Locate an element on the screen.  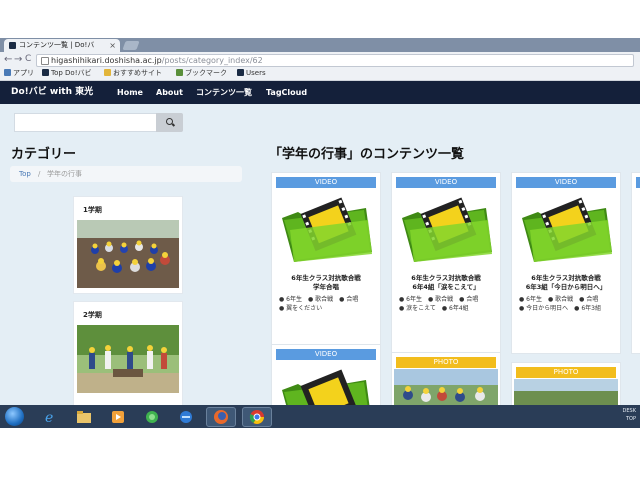
tag-chip: ● 涙をこえて is located at coordinates (419, 308).